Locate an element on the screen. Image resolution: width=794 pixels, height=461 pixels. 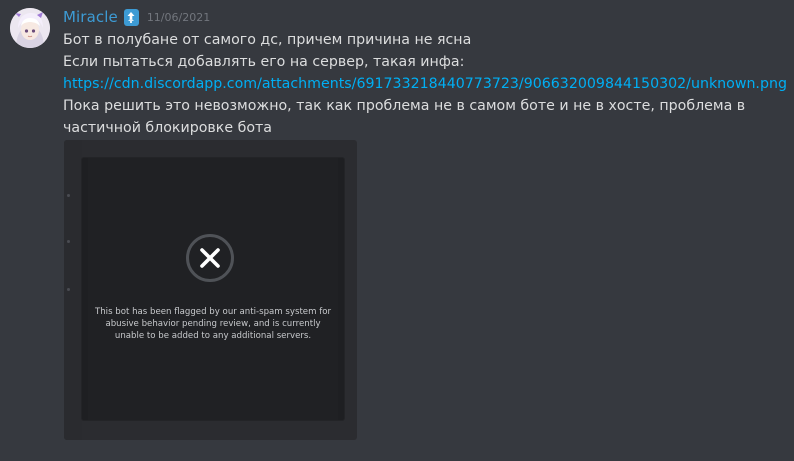
author-name: Miracle is located at coordinates (90, 17).